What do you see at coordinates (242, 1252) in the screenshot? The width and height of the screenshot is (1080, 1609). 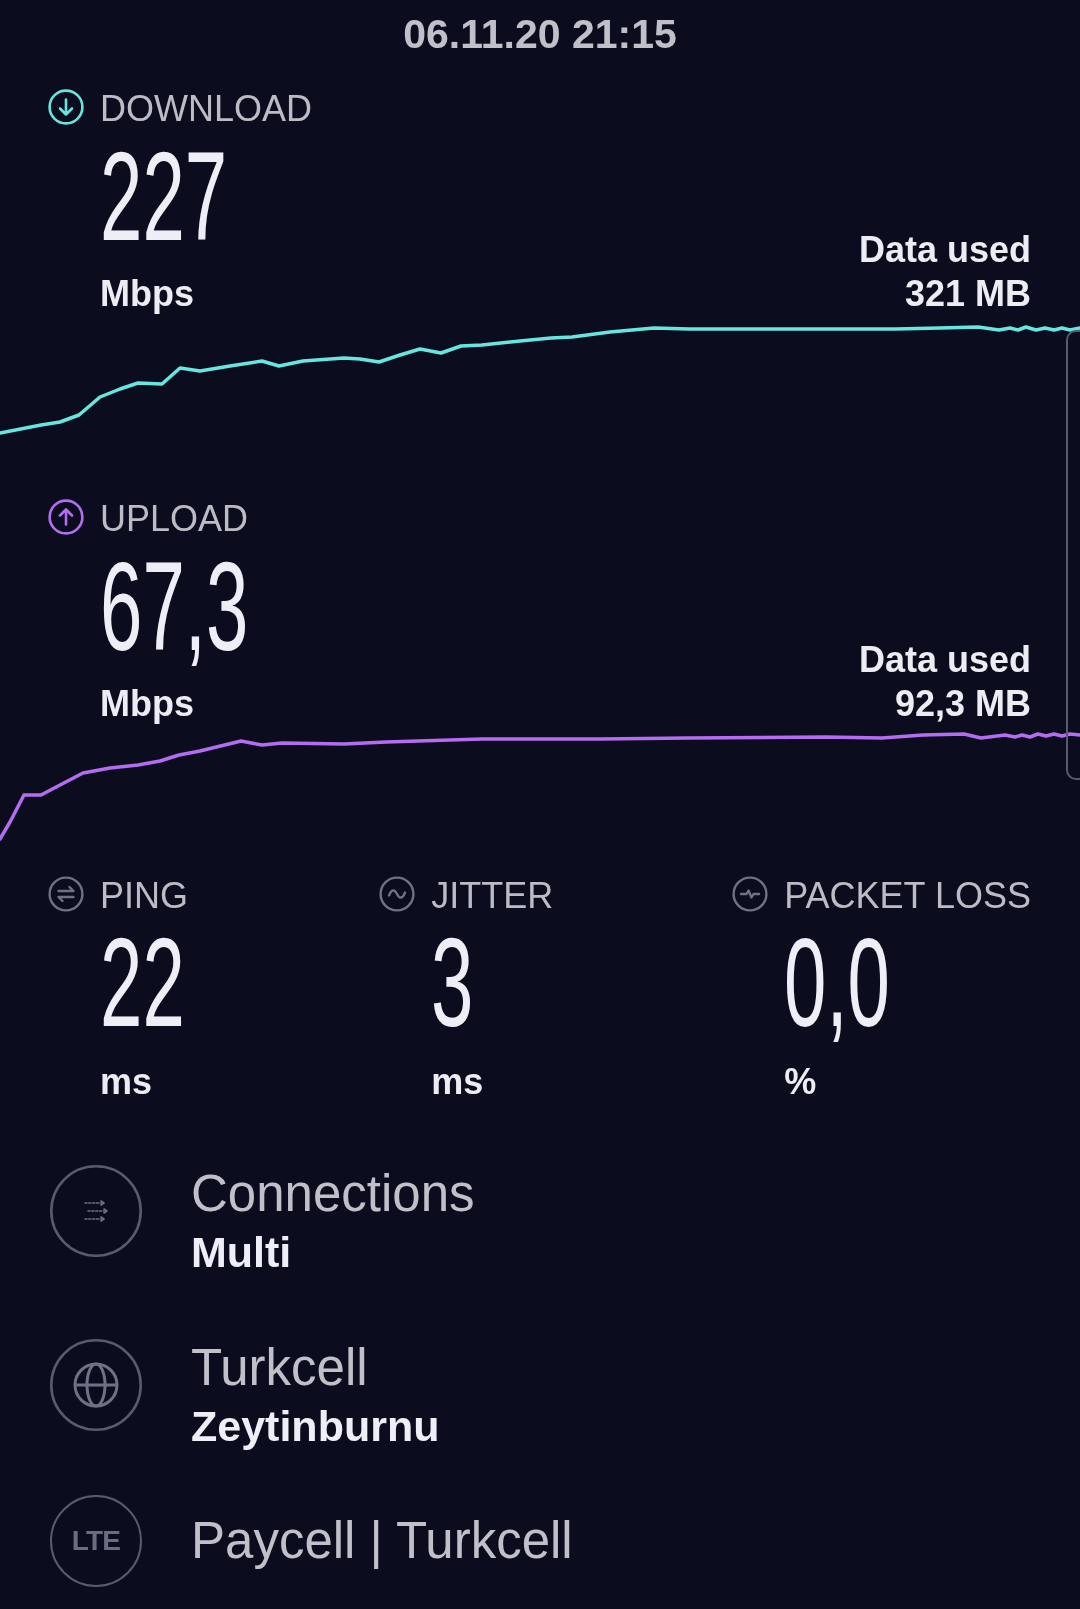 I see `detail-subtitle: Multi` at bounding box center [242, 1252].